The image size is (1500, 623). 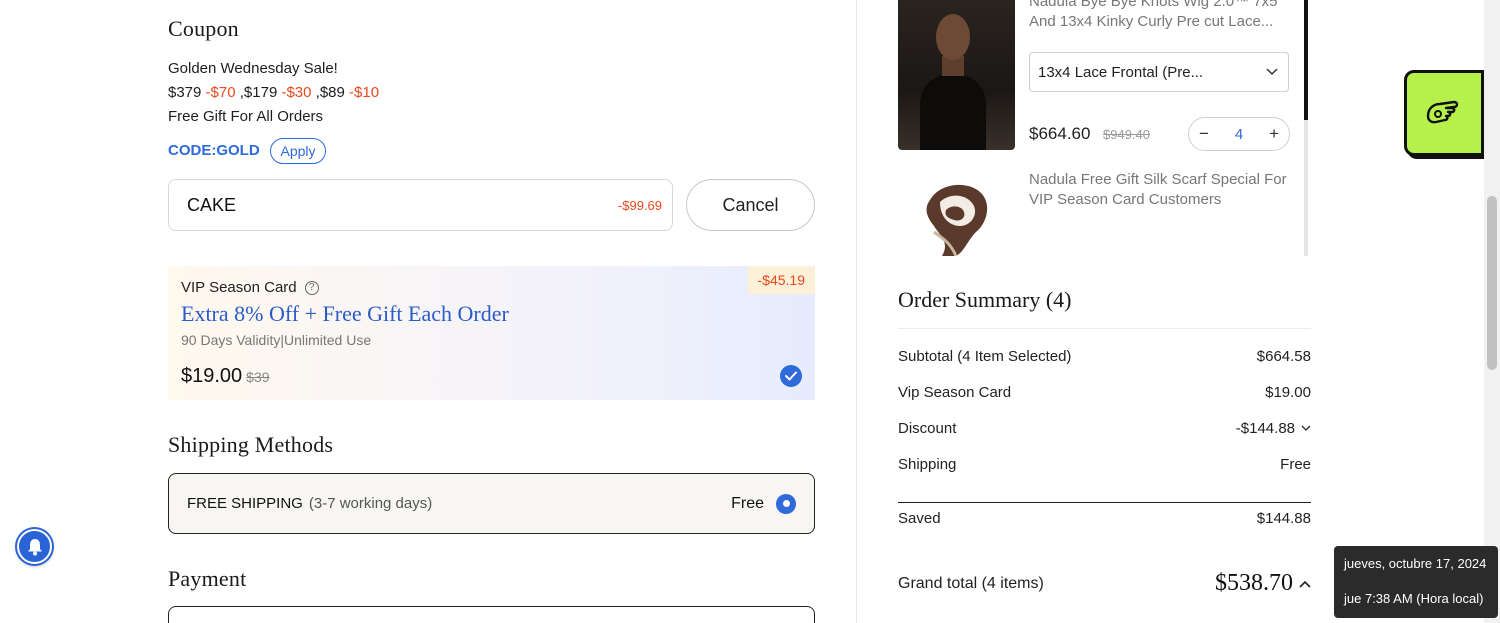 I want to click on coupon-heading: Coupon, so click(x=203, y=28).